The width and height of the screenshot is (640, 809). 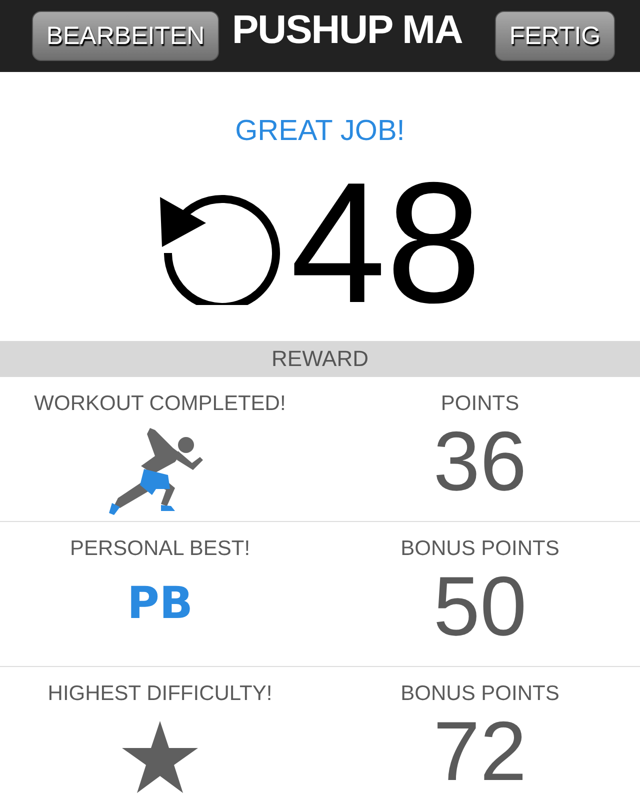 I want to click on result-message: GREAT JOB!, so click(x=320, y=131).